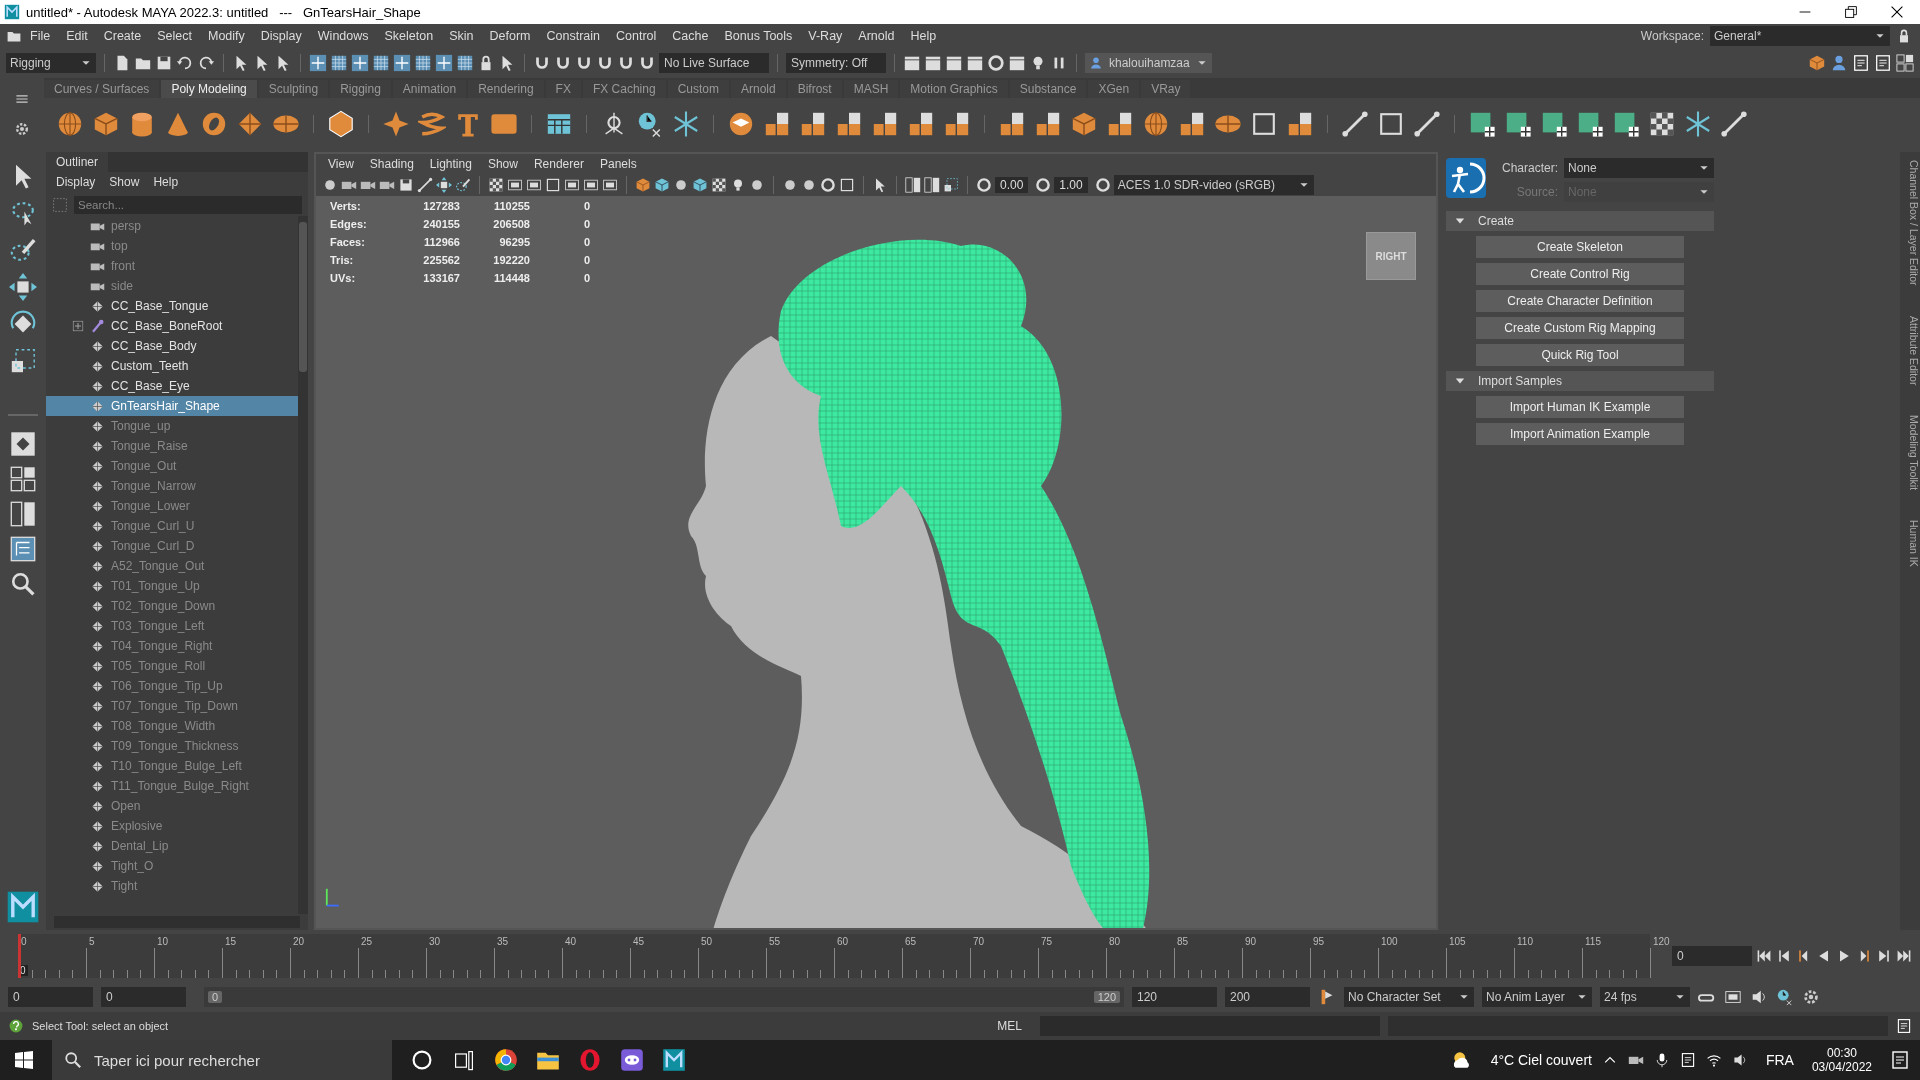 This screenshot has width=1920, height=1080. I want to click on script-language-toggle: MEL, so click(1009, 1026).